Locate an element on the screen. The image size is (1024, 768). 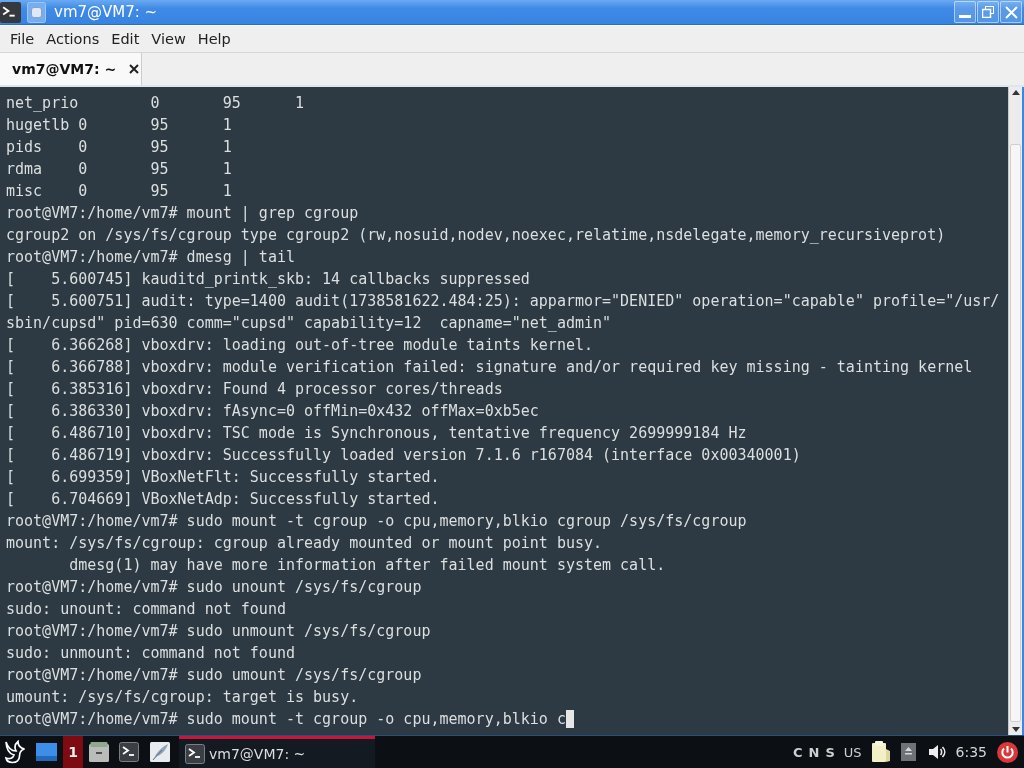
lock-indicator: C is located at coordinates (797, 752).